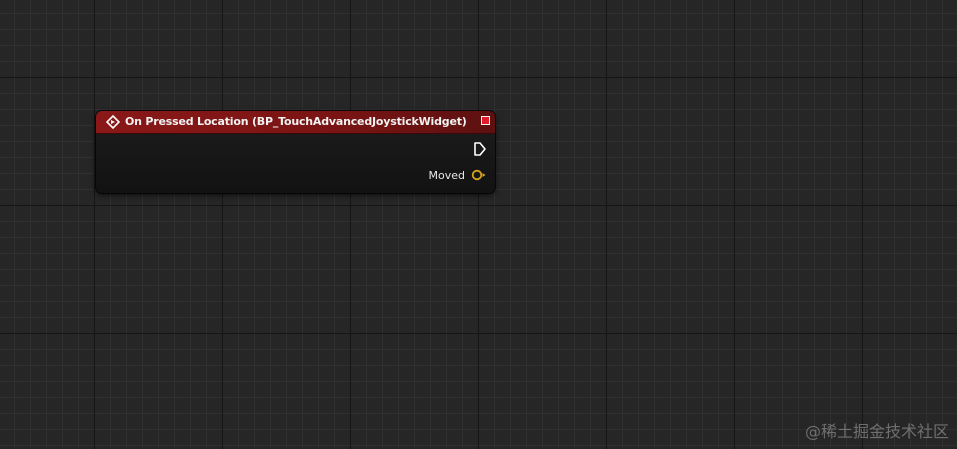 This screenshot has height=449, width=957. Describe the element at coordinates (480, 149) in the screenshot. I see `exec-output-arrow-icon` at that location.